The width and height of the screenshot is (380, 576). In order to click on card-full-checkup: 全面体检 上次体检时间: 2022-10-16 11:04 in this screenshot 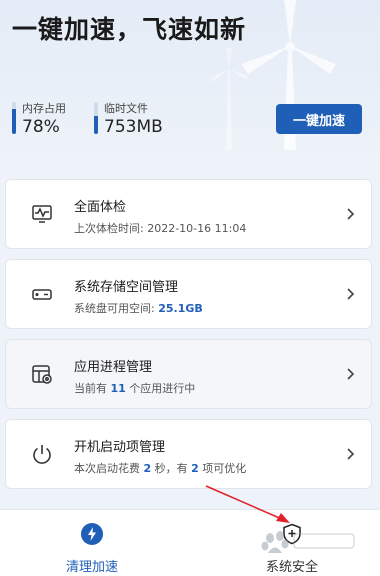, I will do `click(188, 214)`.